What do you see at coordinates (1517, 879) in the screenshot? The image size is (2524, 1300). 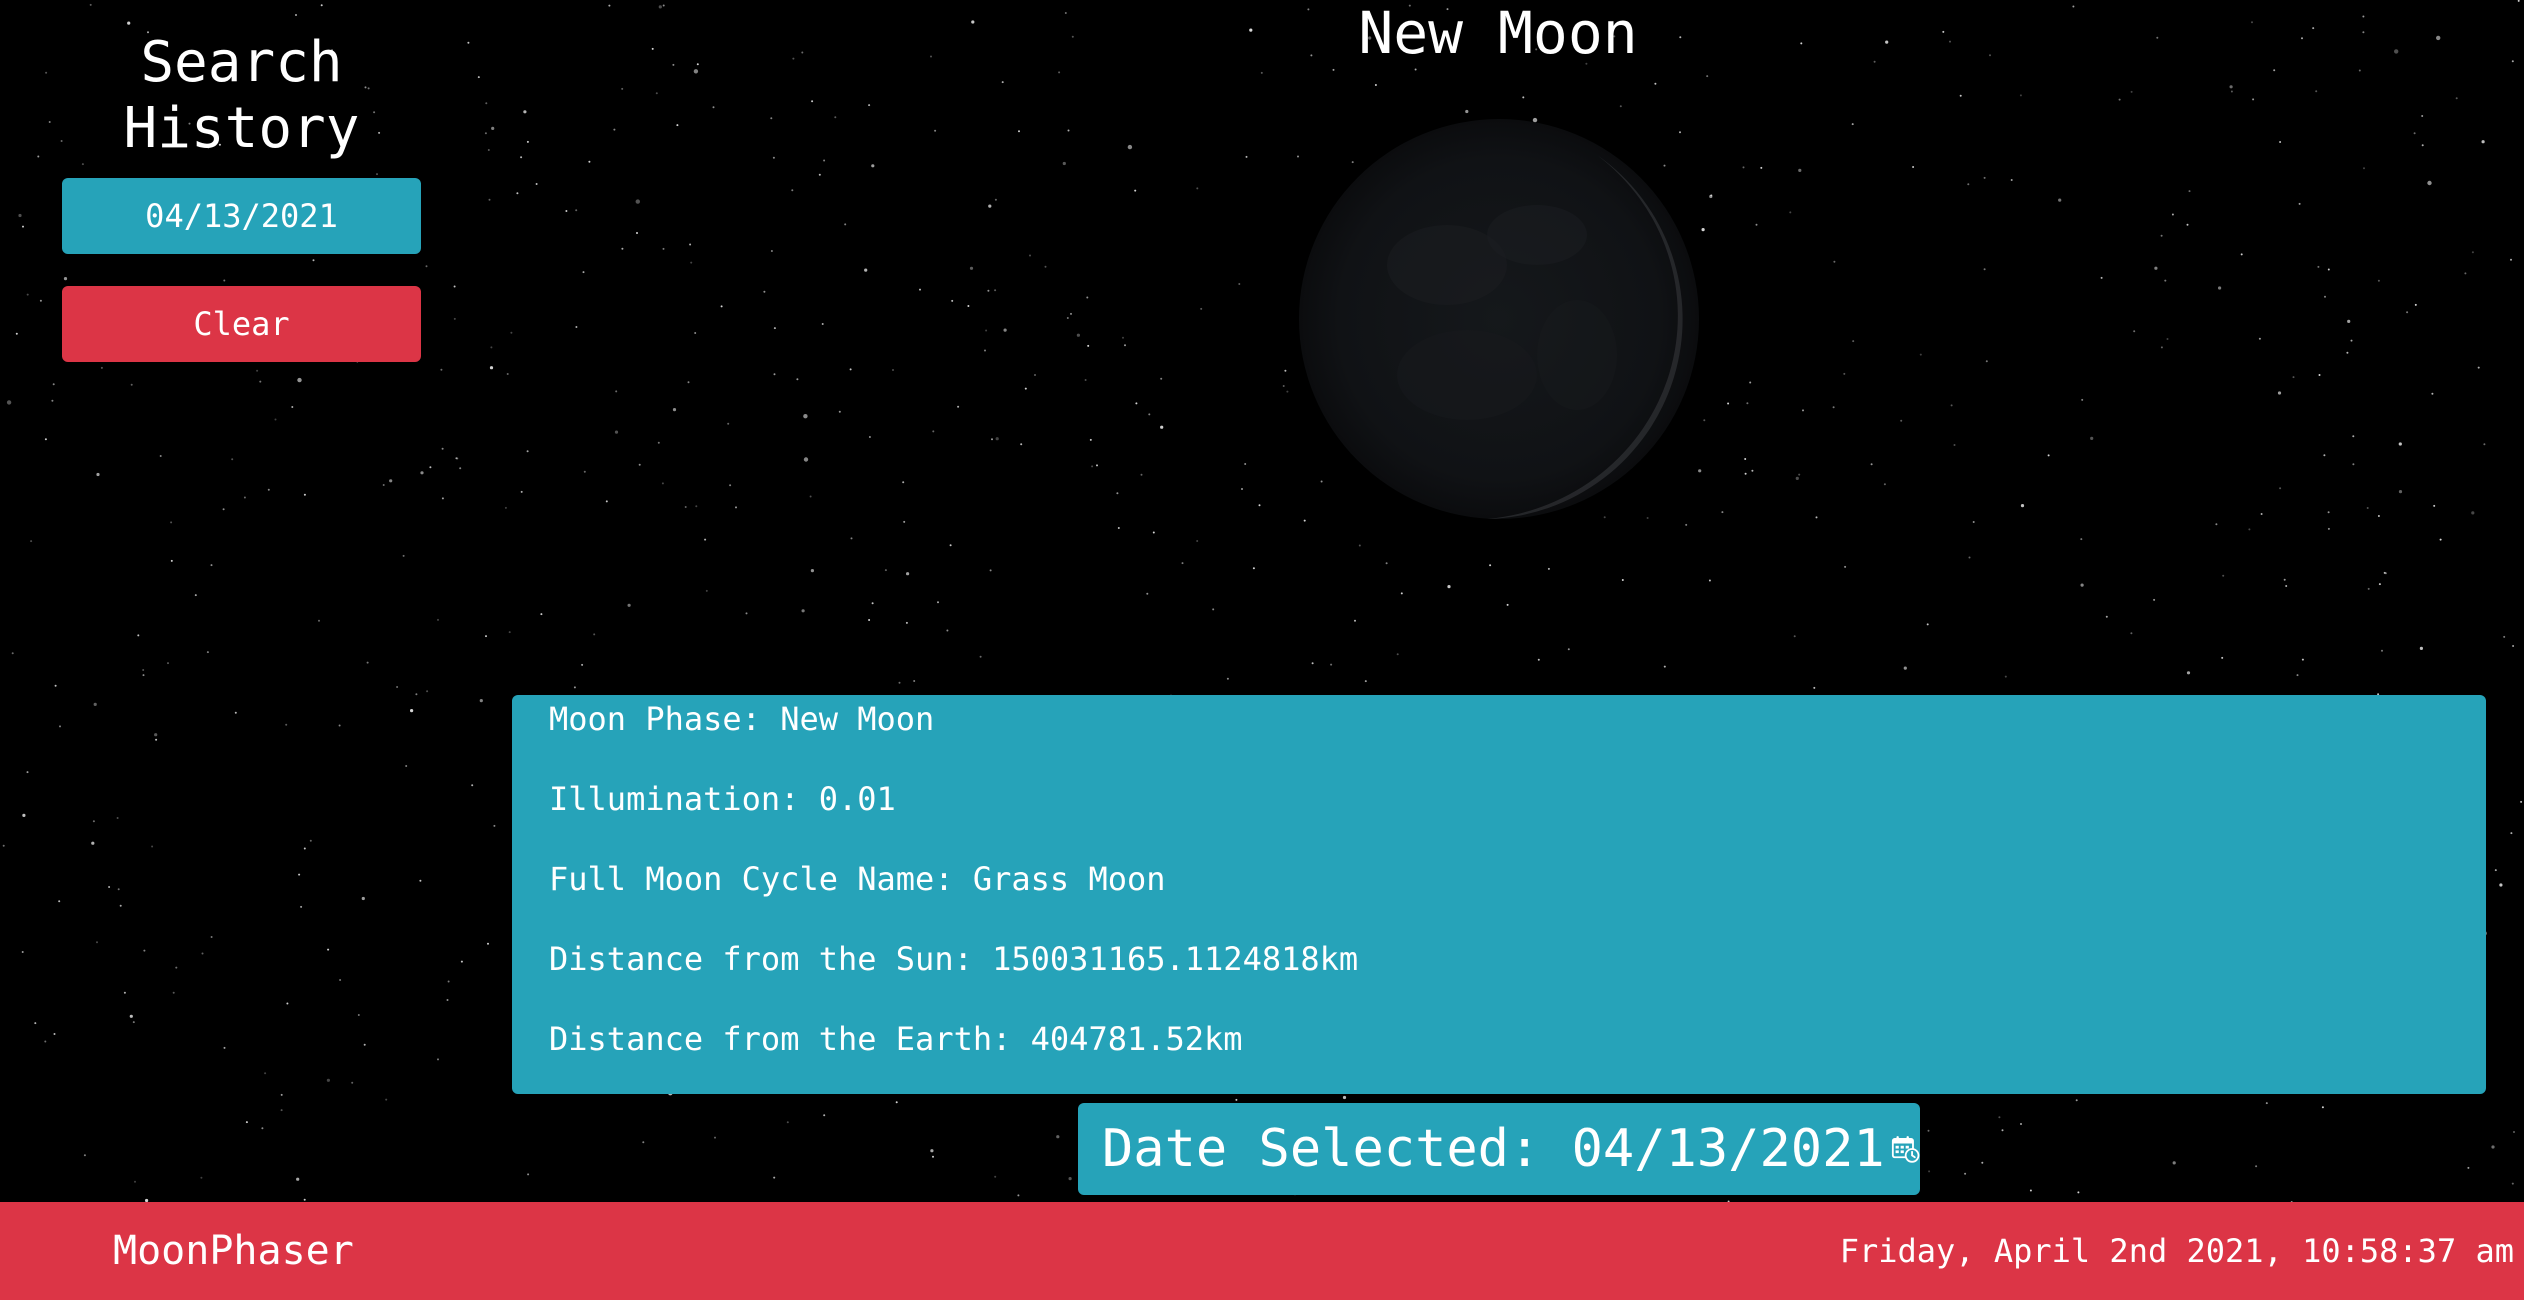 I see `info-full-moon-cycle: Full Moon Cycle Name: Grass Moon` at bounding box center [1517, 879].